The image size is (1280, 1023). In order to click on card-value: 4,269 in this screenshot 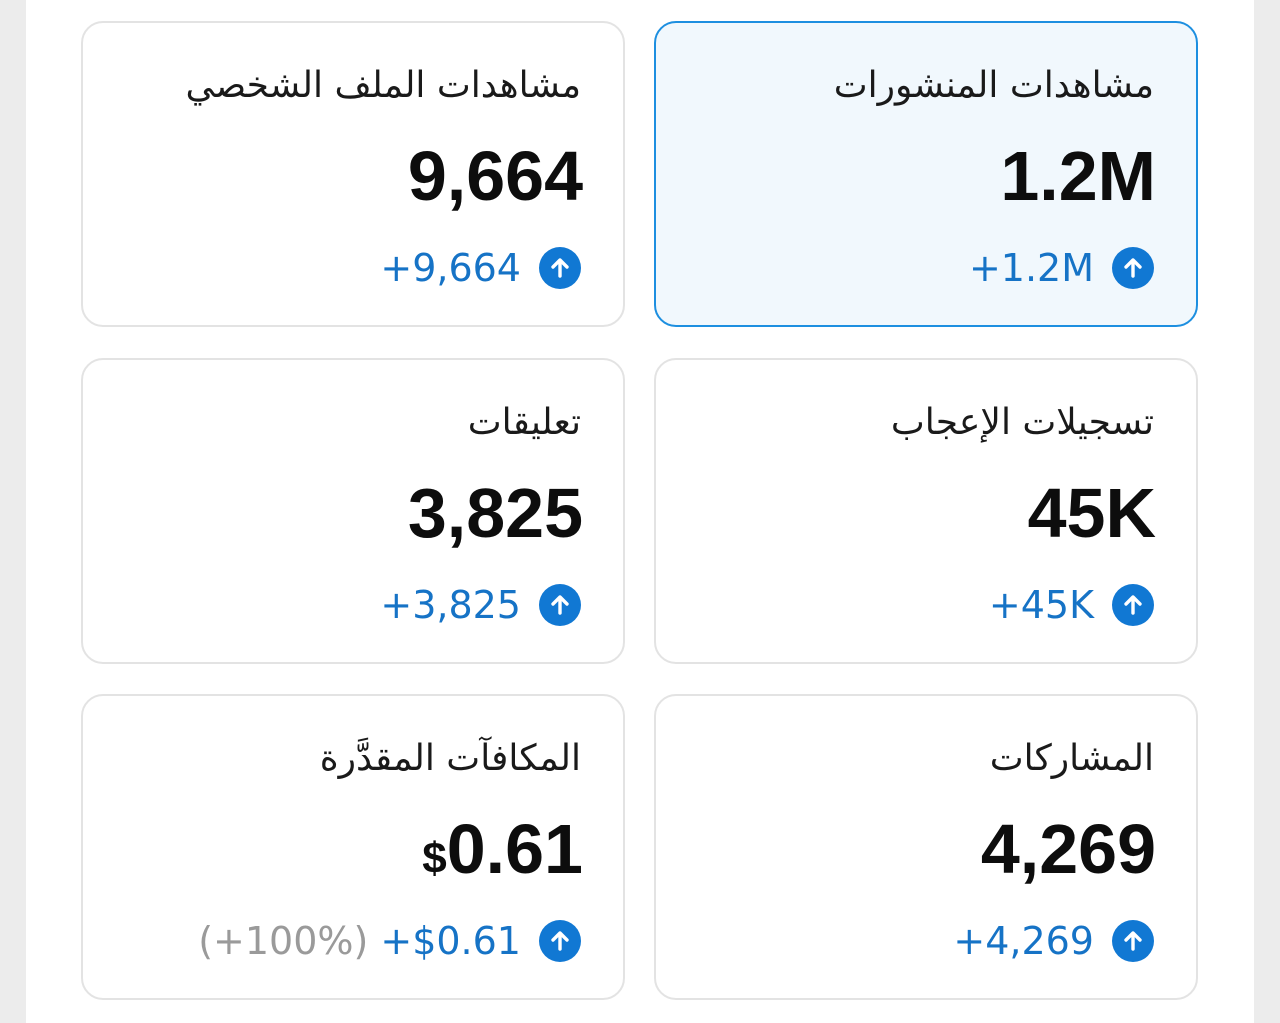, I will do `click(1068, 849)`.